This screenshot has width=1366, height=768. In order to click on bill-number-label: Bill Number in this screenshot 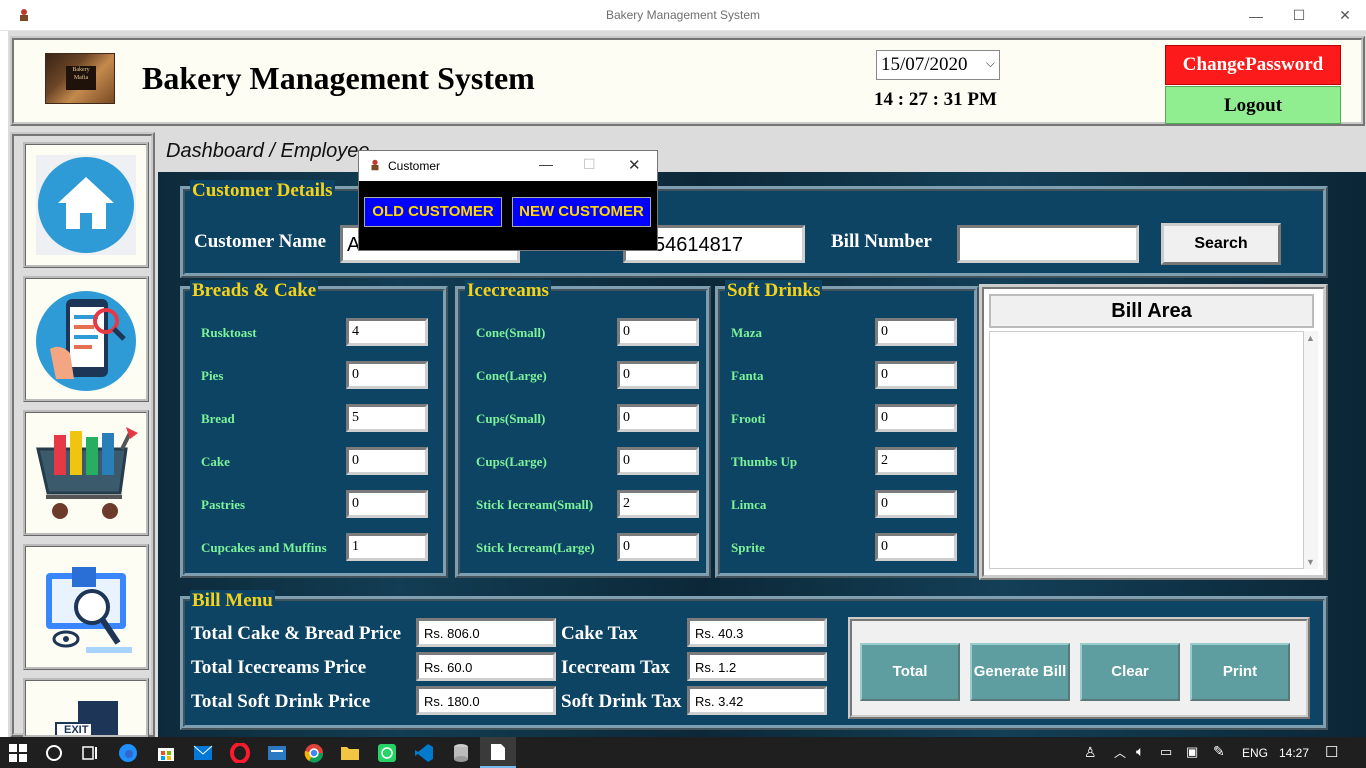, I will do `click(881, 241)`.